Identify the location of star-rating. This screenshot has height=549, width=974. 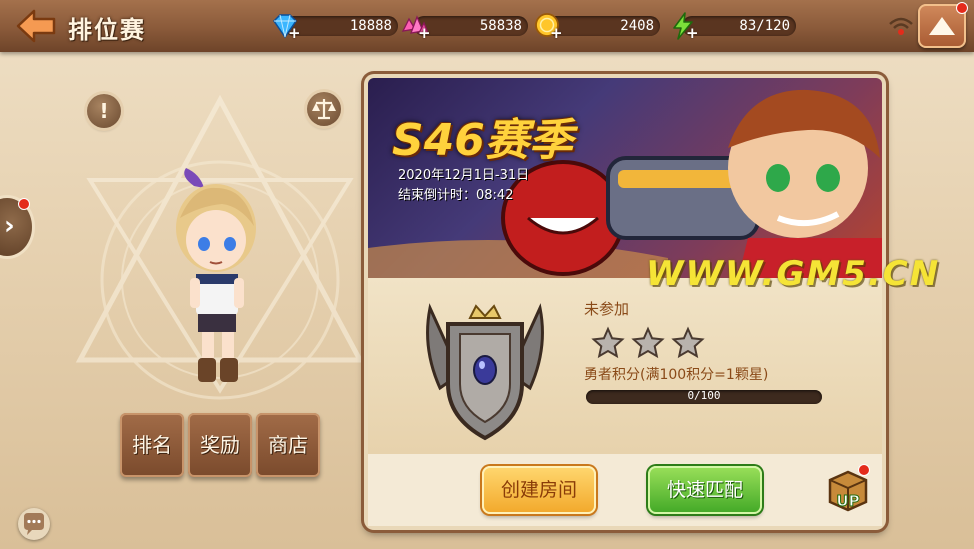
(648, 342).